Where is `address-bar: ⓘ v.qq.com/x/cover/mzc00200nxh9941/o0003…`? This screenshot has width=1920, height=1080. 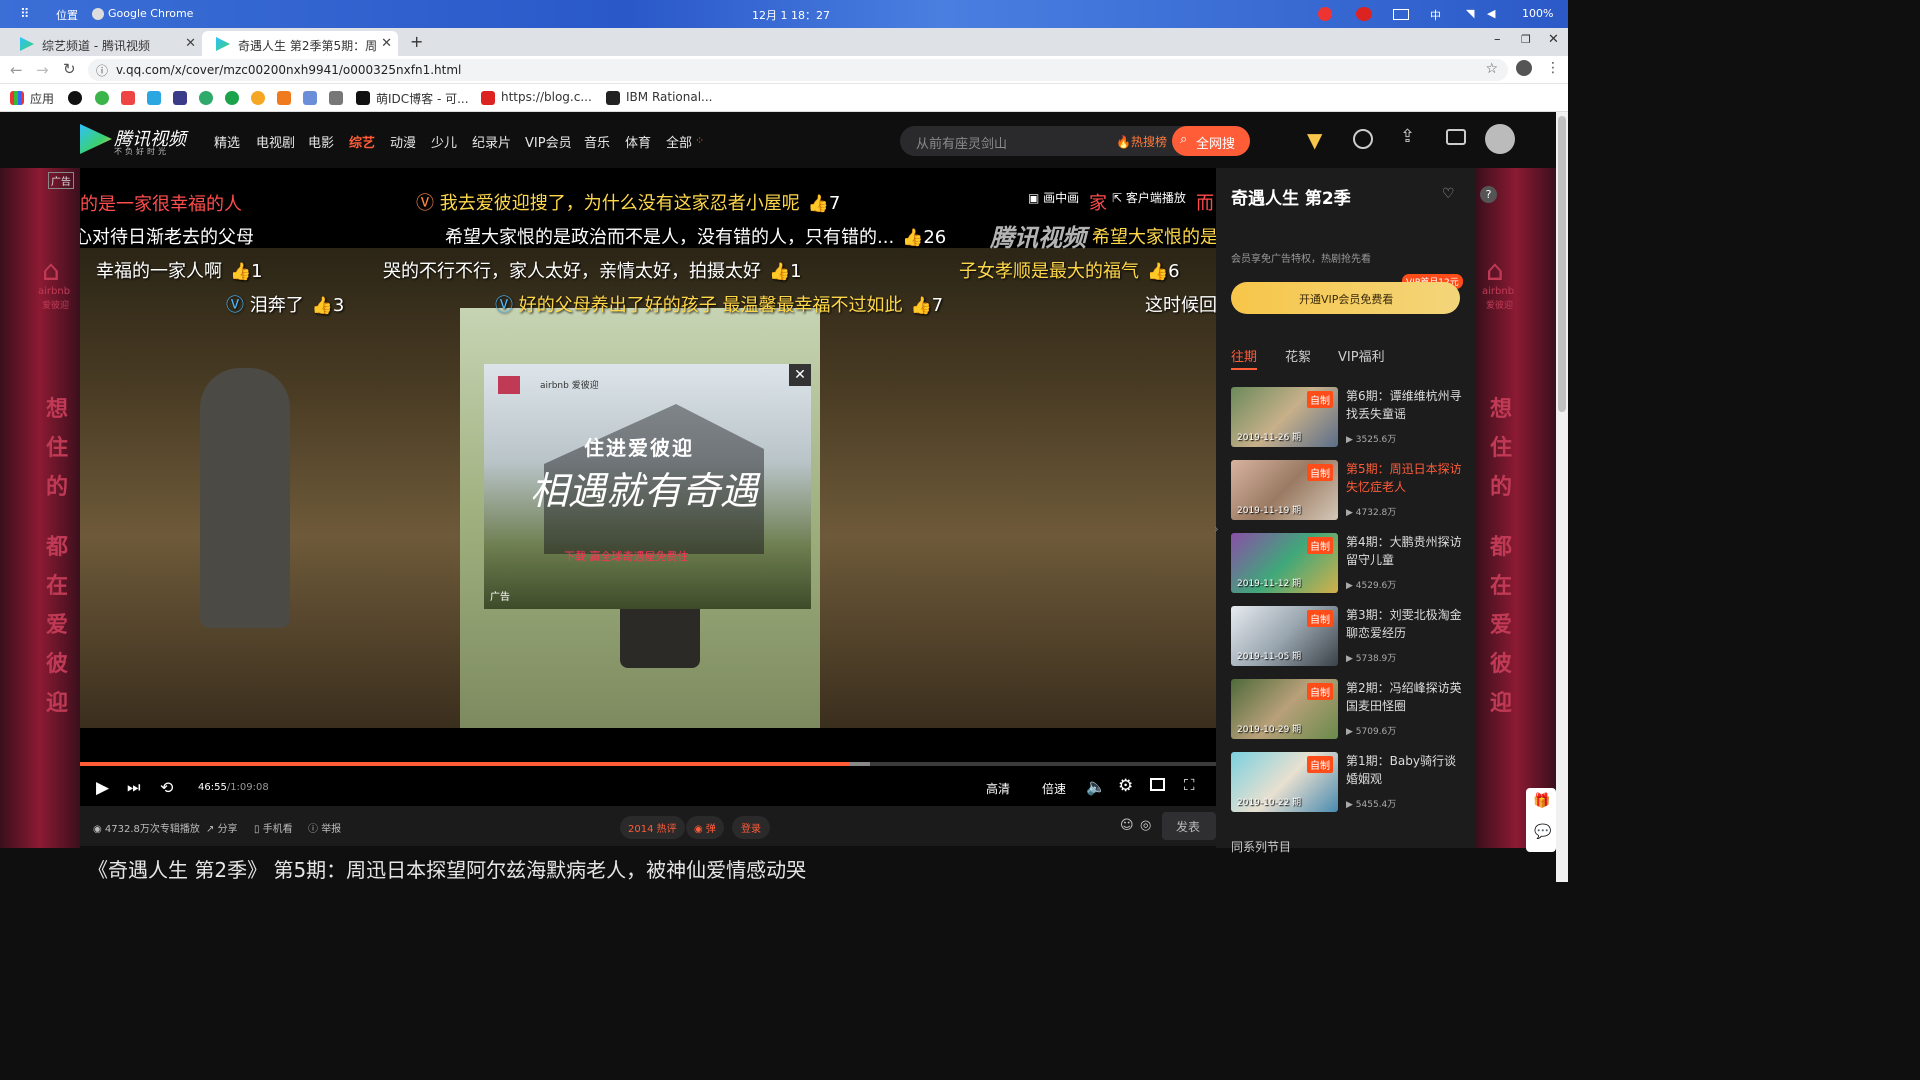 address-bar: ⓘ v.qq.com/x/cover/mzc00200nxh9941/o0003… is located at coordinates (798, 70).